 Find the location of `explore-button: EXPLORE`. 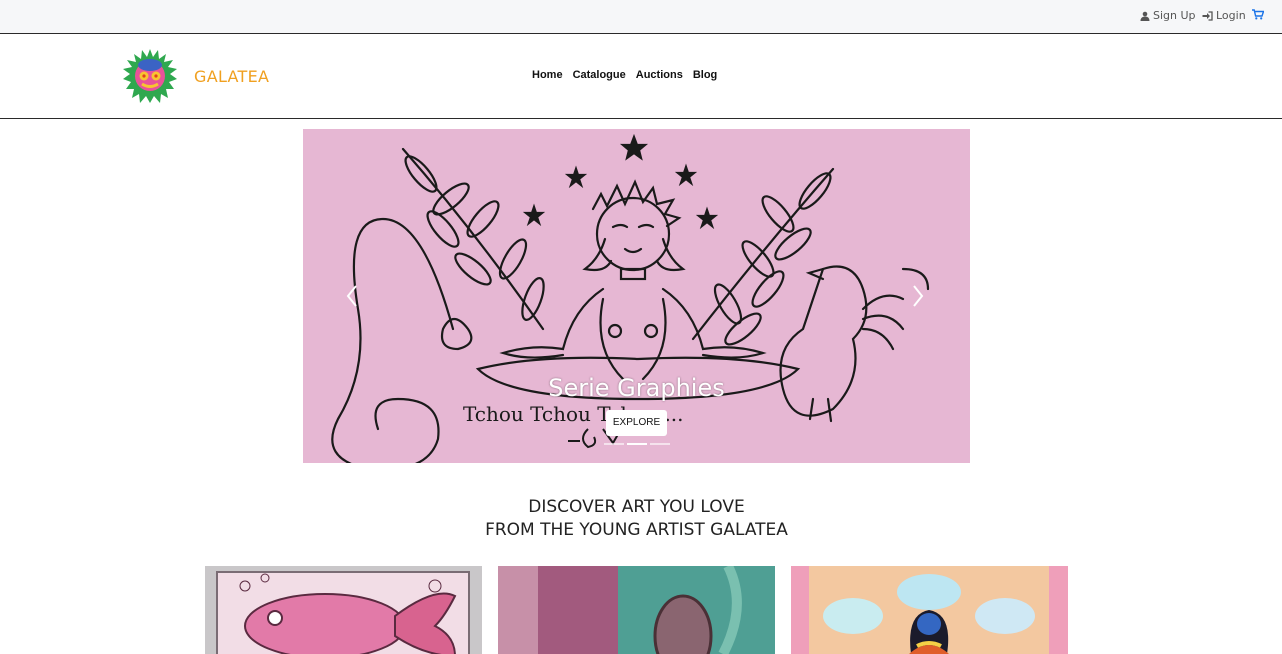

explore-button: EXPLORE is located at coordinates (636, 423).